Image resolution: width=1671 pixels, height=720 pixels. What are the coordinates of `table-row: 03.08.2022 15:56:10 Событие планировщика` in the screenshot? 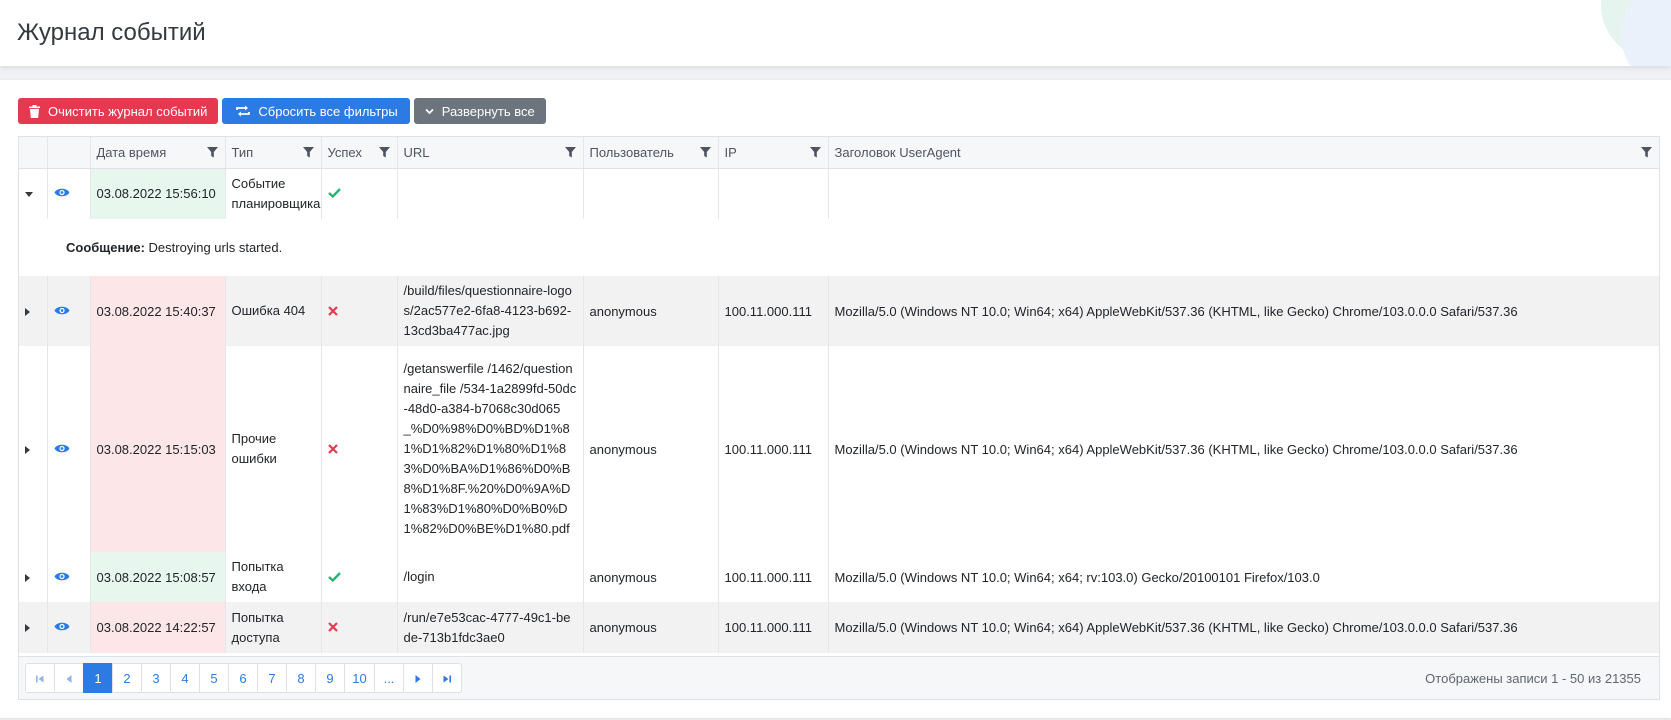 It's located at (839, 193).